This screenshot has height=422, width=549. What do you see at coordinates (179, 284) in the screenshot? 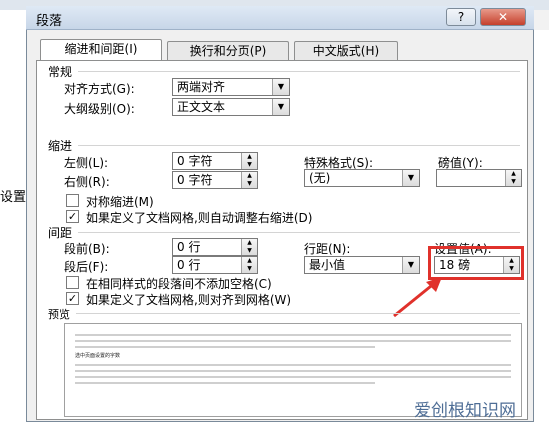
I see `no-space-label: 在相同样式的段落间不添加空格(C)` at bounding box center [179, 284].